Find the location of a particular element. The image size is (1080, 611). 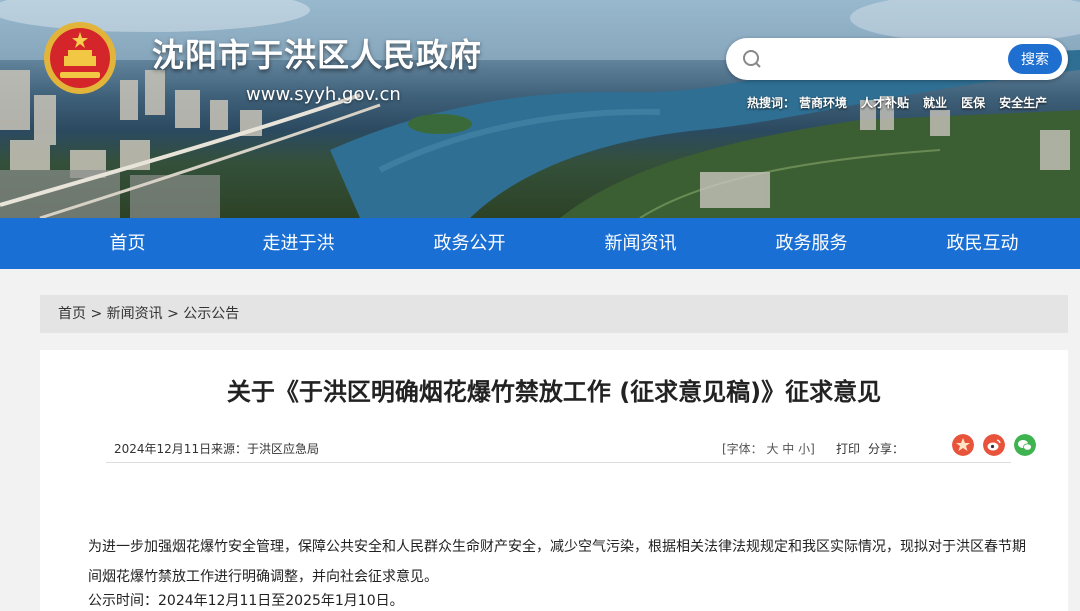

share-wechat-icon is located at coordinates (1025, 445).